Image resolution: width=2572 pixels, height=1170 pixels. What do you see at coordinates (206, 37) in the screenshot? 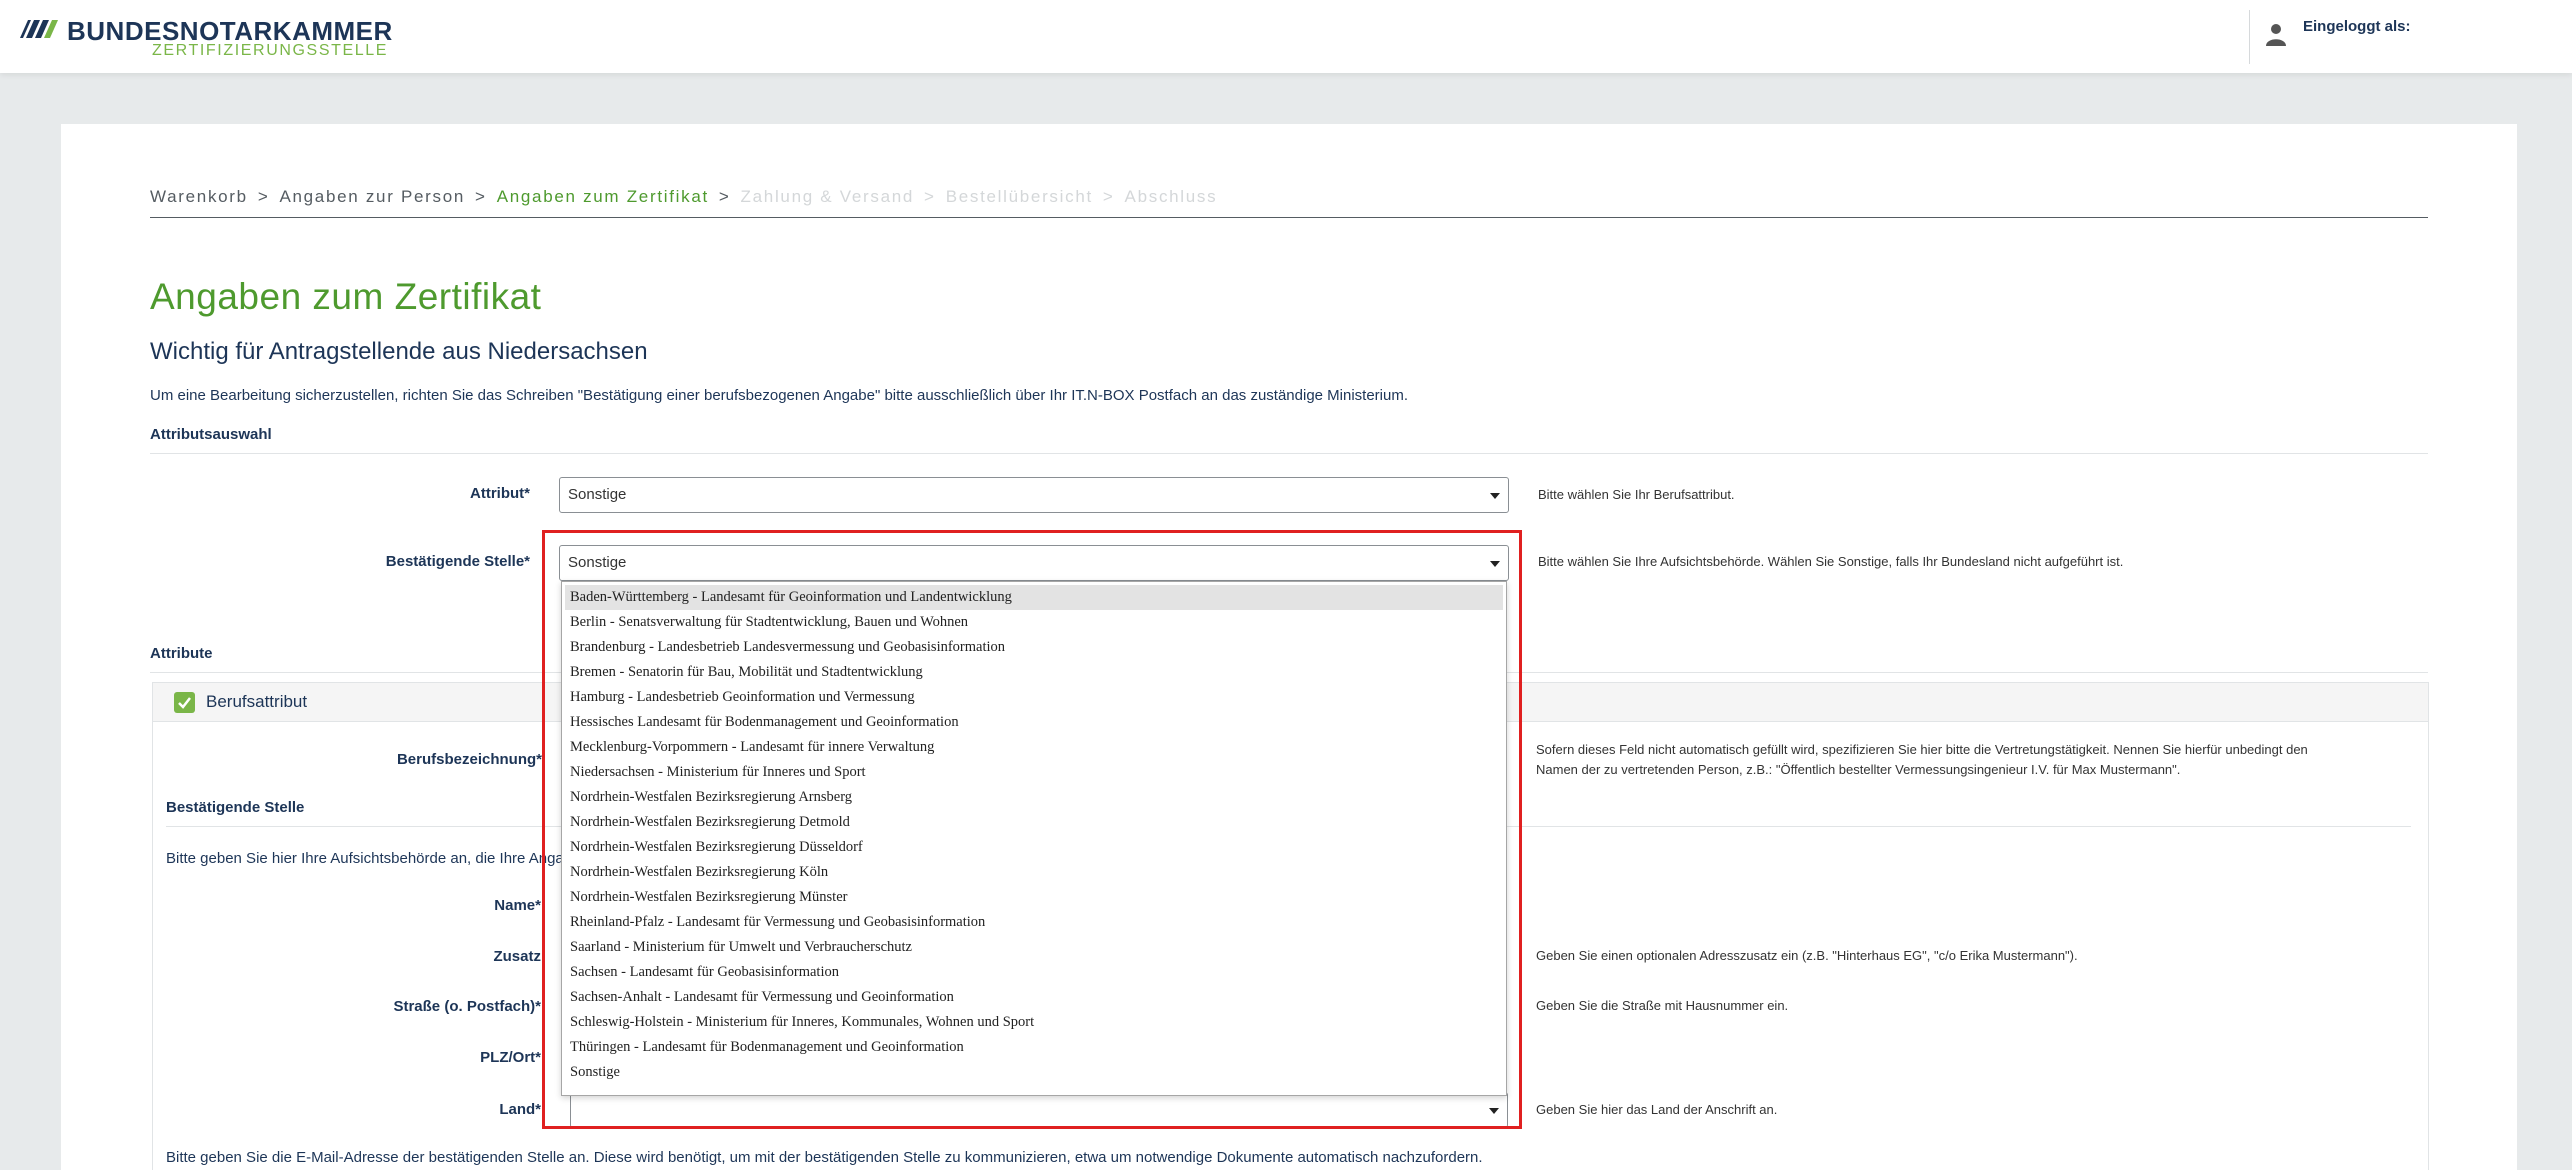
I see `logo: BUNDESNOTARKAMMER ZERTIFIZIERUNGSSTELLE` at bounding box center [206, 37].